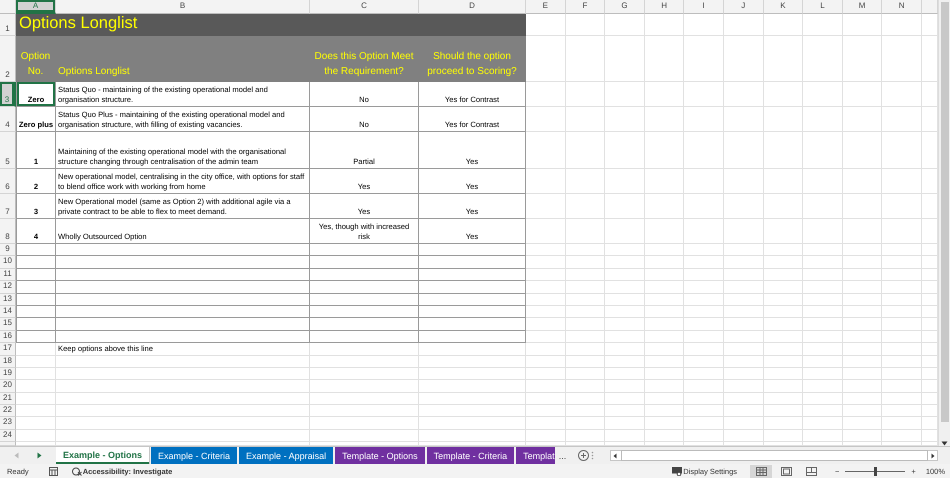 Image resolution: width=950 pixels, height=478 pixels. Describe the element at coordinates (8, 181) in the screenshot. I see `row-number: 6` at that location.